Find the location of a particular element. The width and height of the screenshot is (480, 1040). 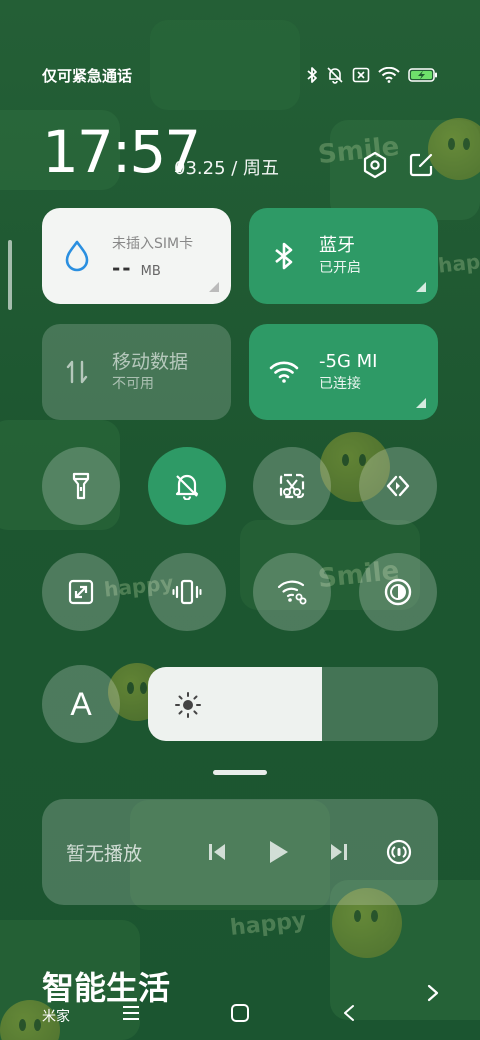

menu-icon is located at coordinates (131, 1013).